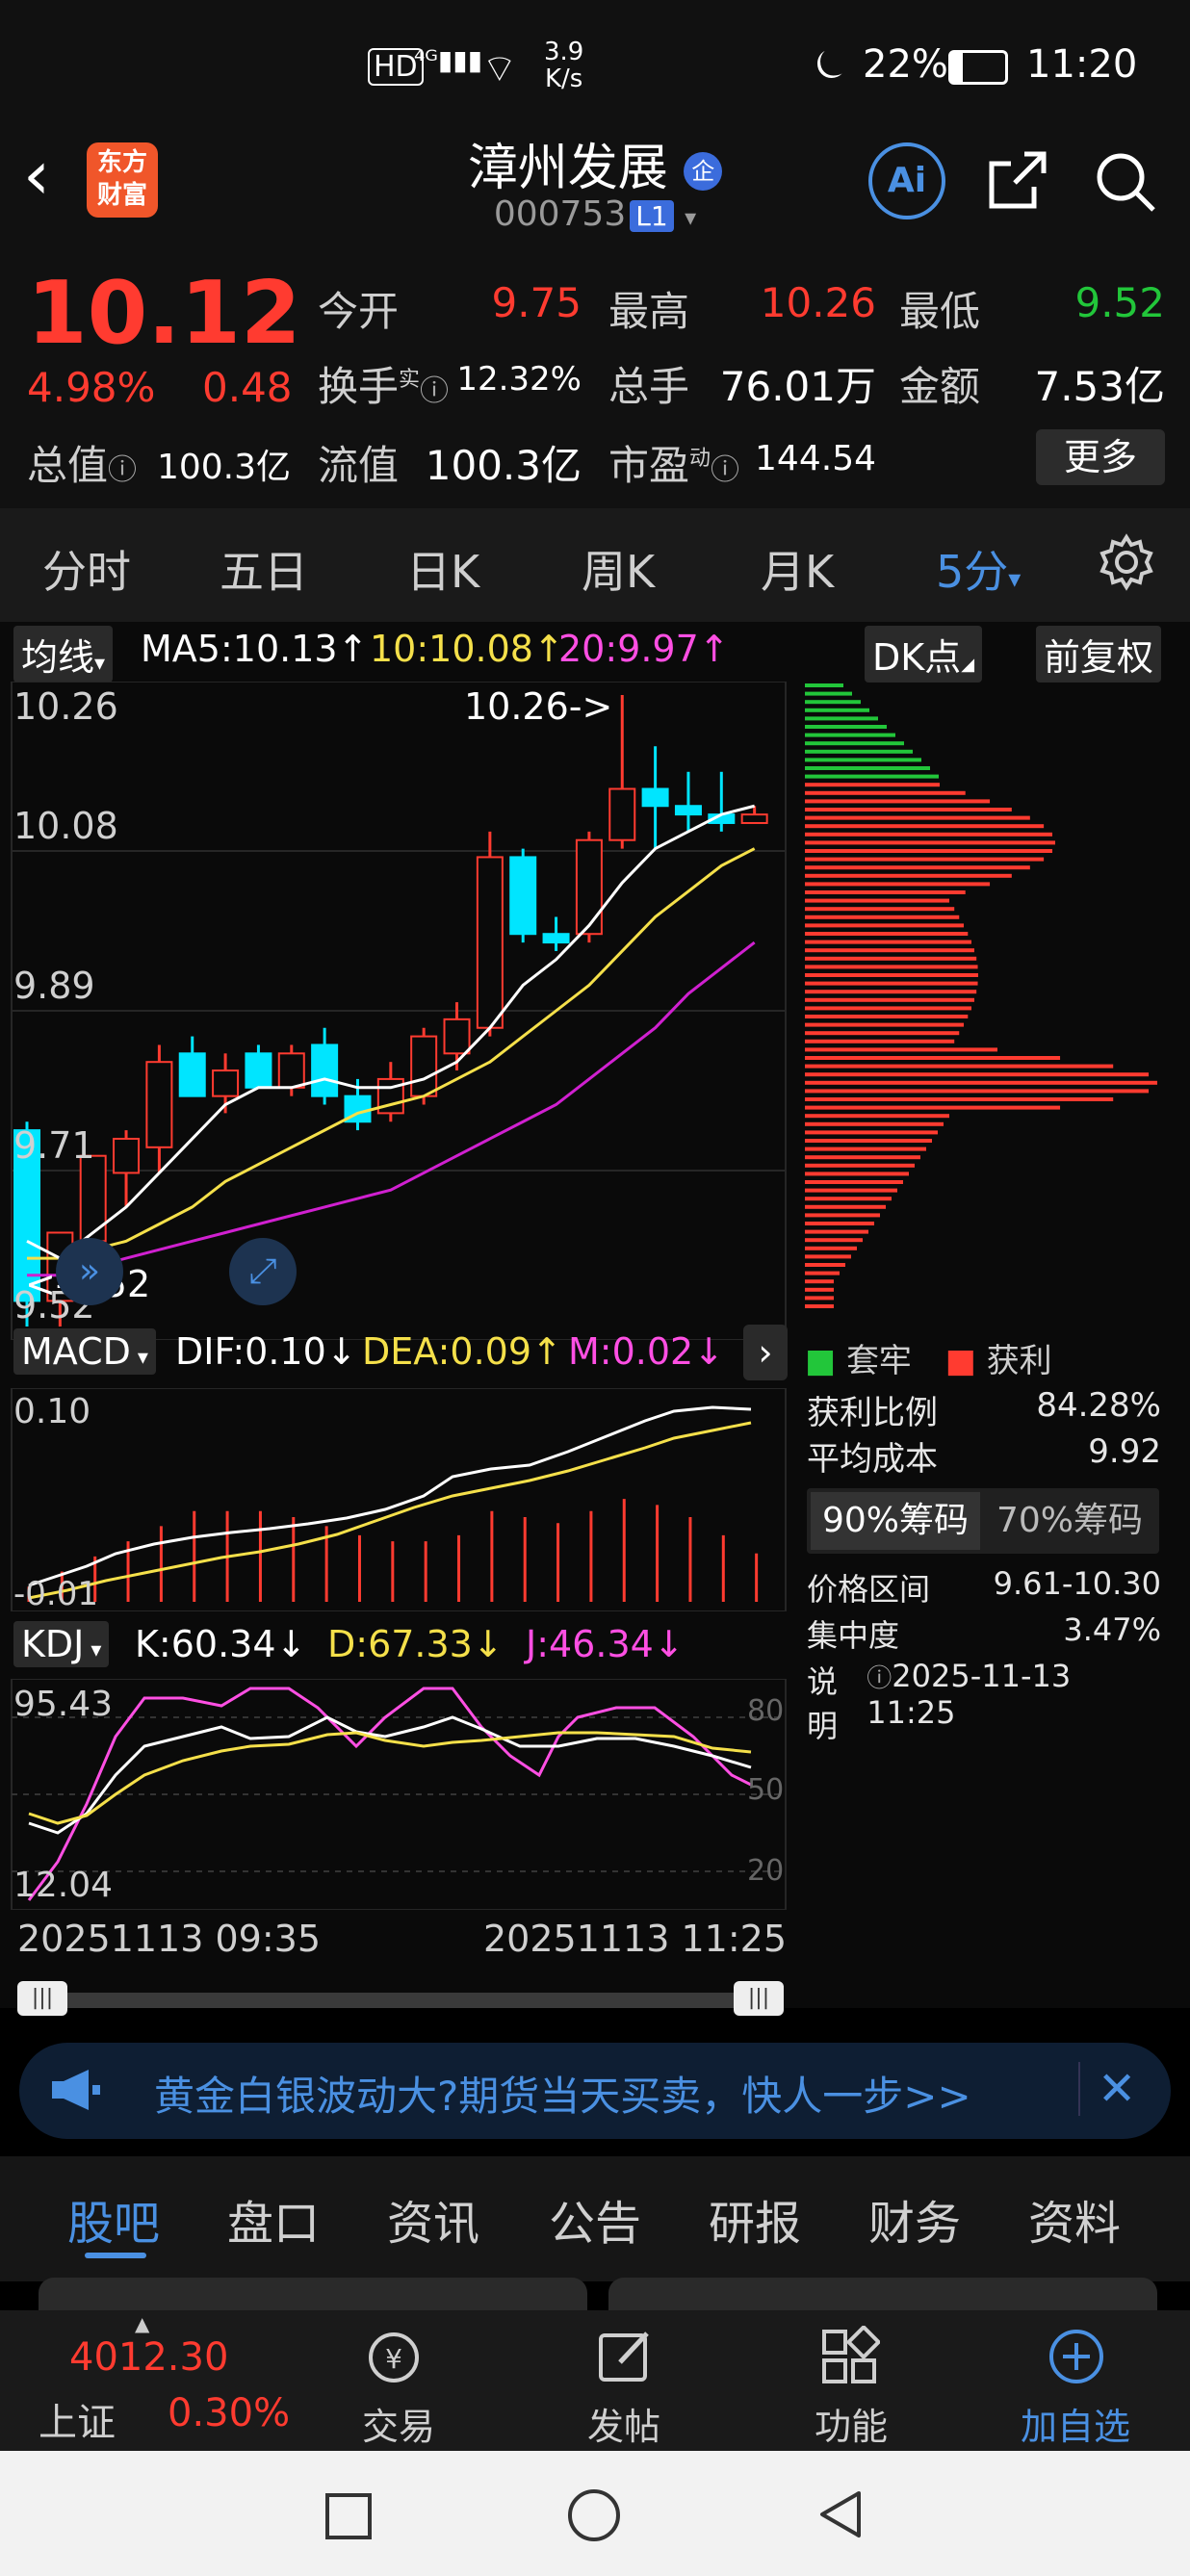 The width and height of the screenshot is (1190, 2576). I want to click on j-legend: J:46.34↓, so click(606, 1644).